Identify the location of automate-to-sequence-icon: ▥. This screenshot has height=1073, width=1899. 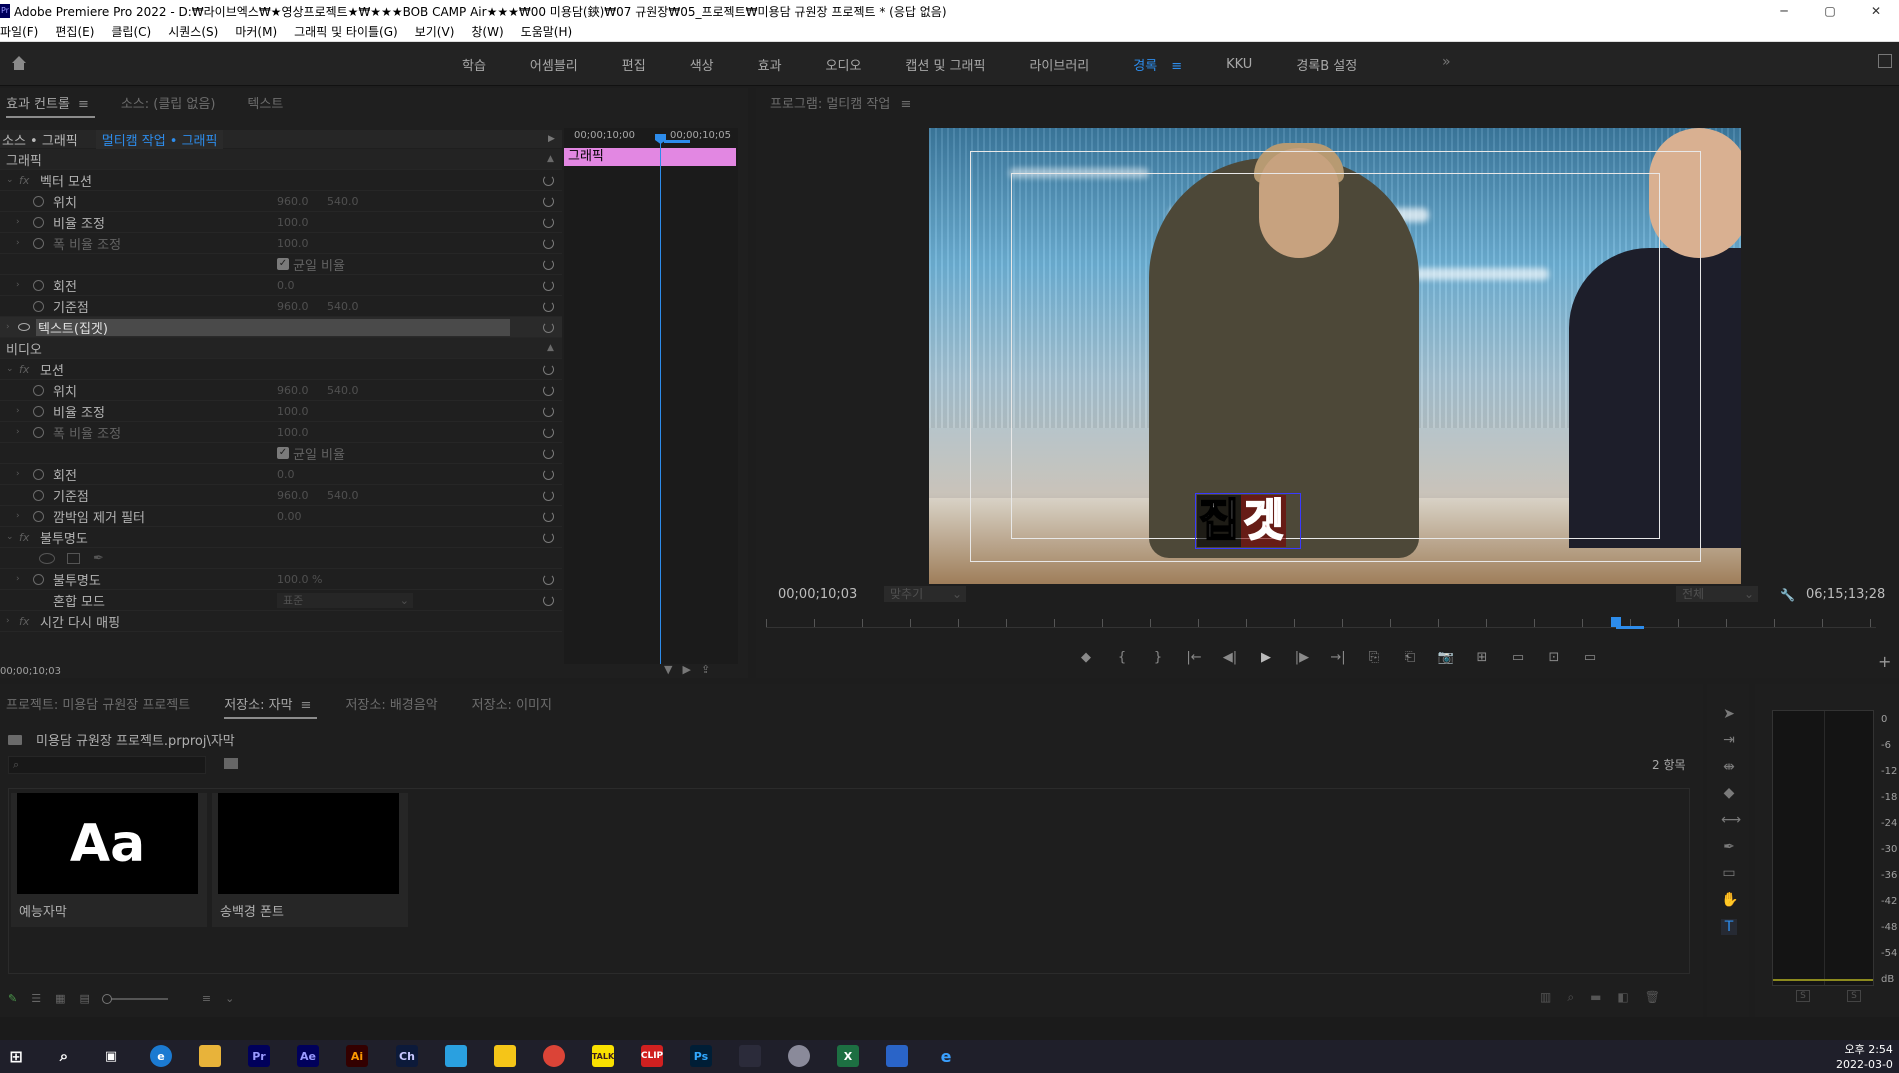
(1545, 997).